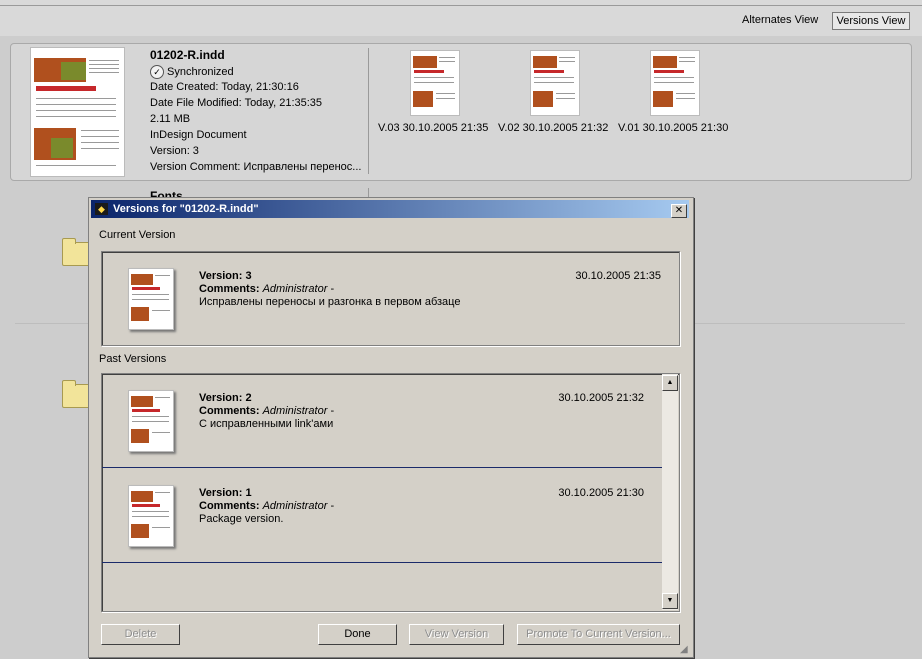 Image resolution: width=922 pixels, height=659 pixels. Describe the element at coordinates (670, 601) in the screenshot. I see `scroll-down-icon: ▼` at that location.